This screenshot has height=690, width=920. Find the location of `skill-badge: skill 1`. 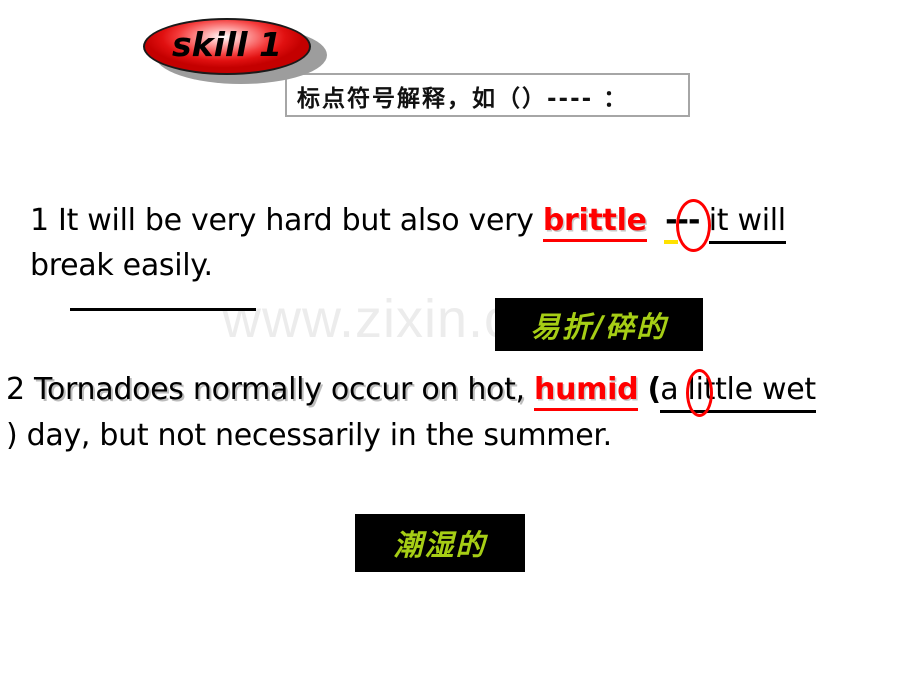

skill-badge: skill 1 is located at coordinates (235, 51).